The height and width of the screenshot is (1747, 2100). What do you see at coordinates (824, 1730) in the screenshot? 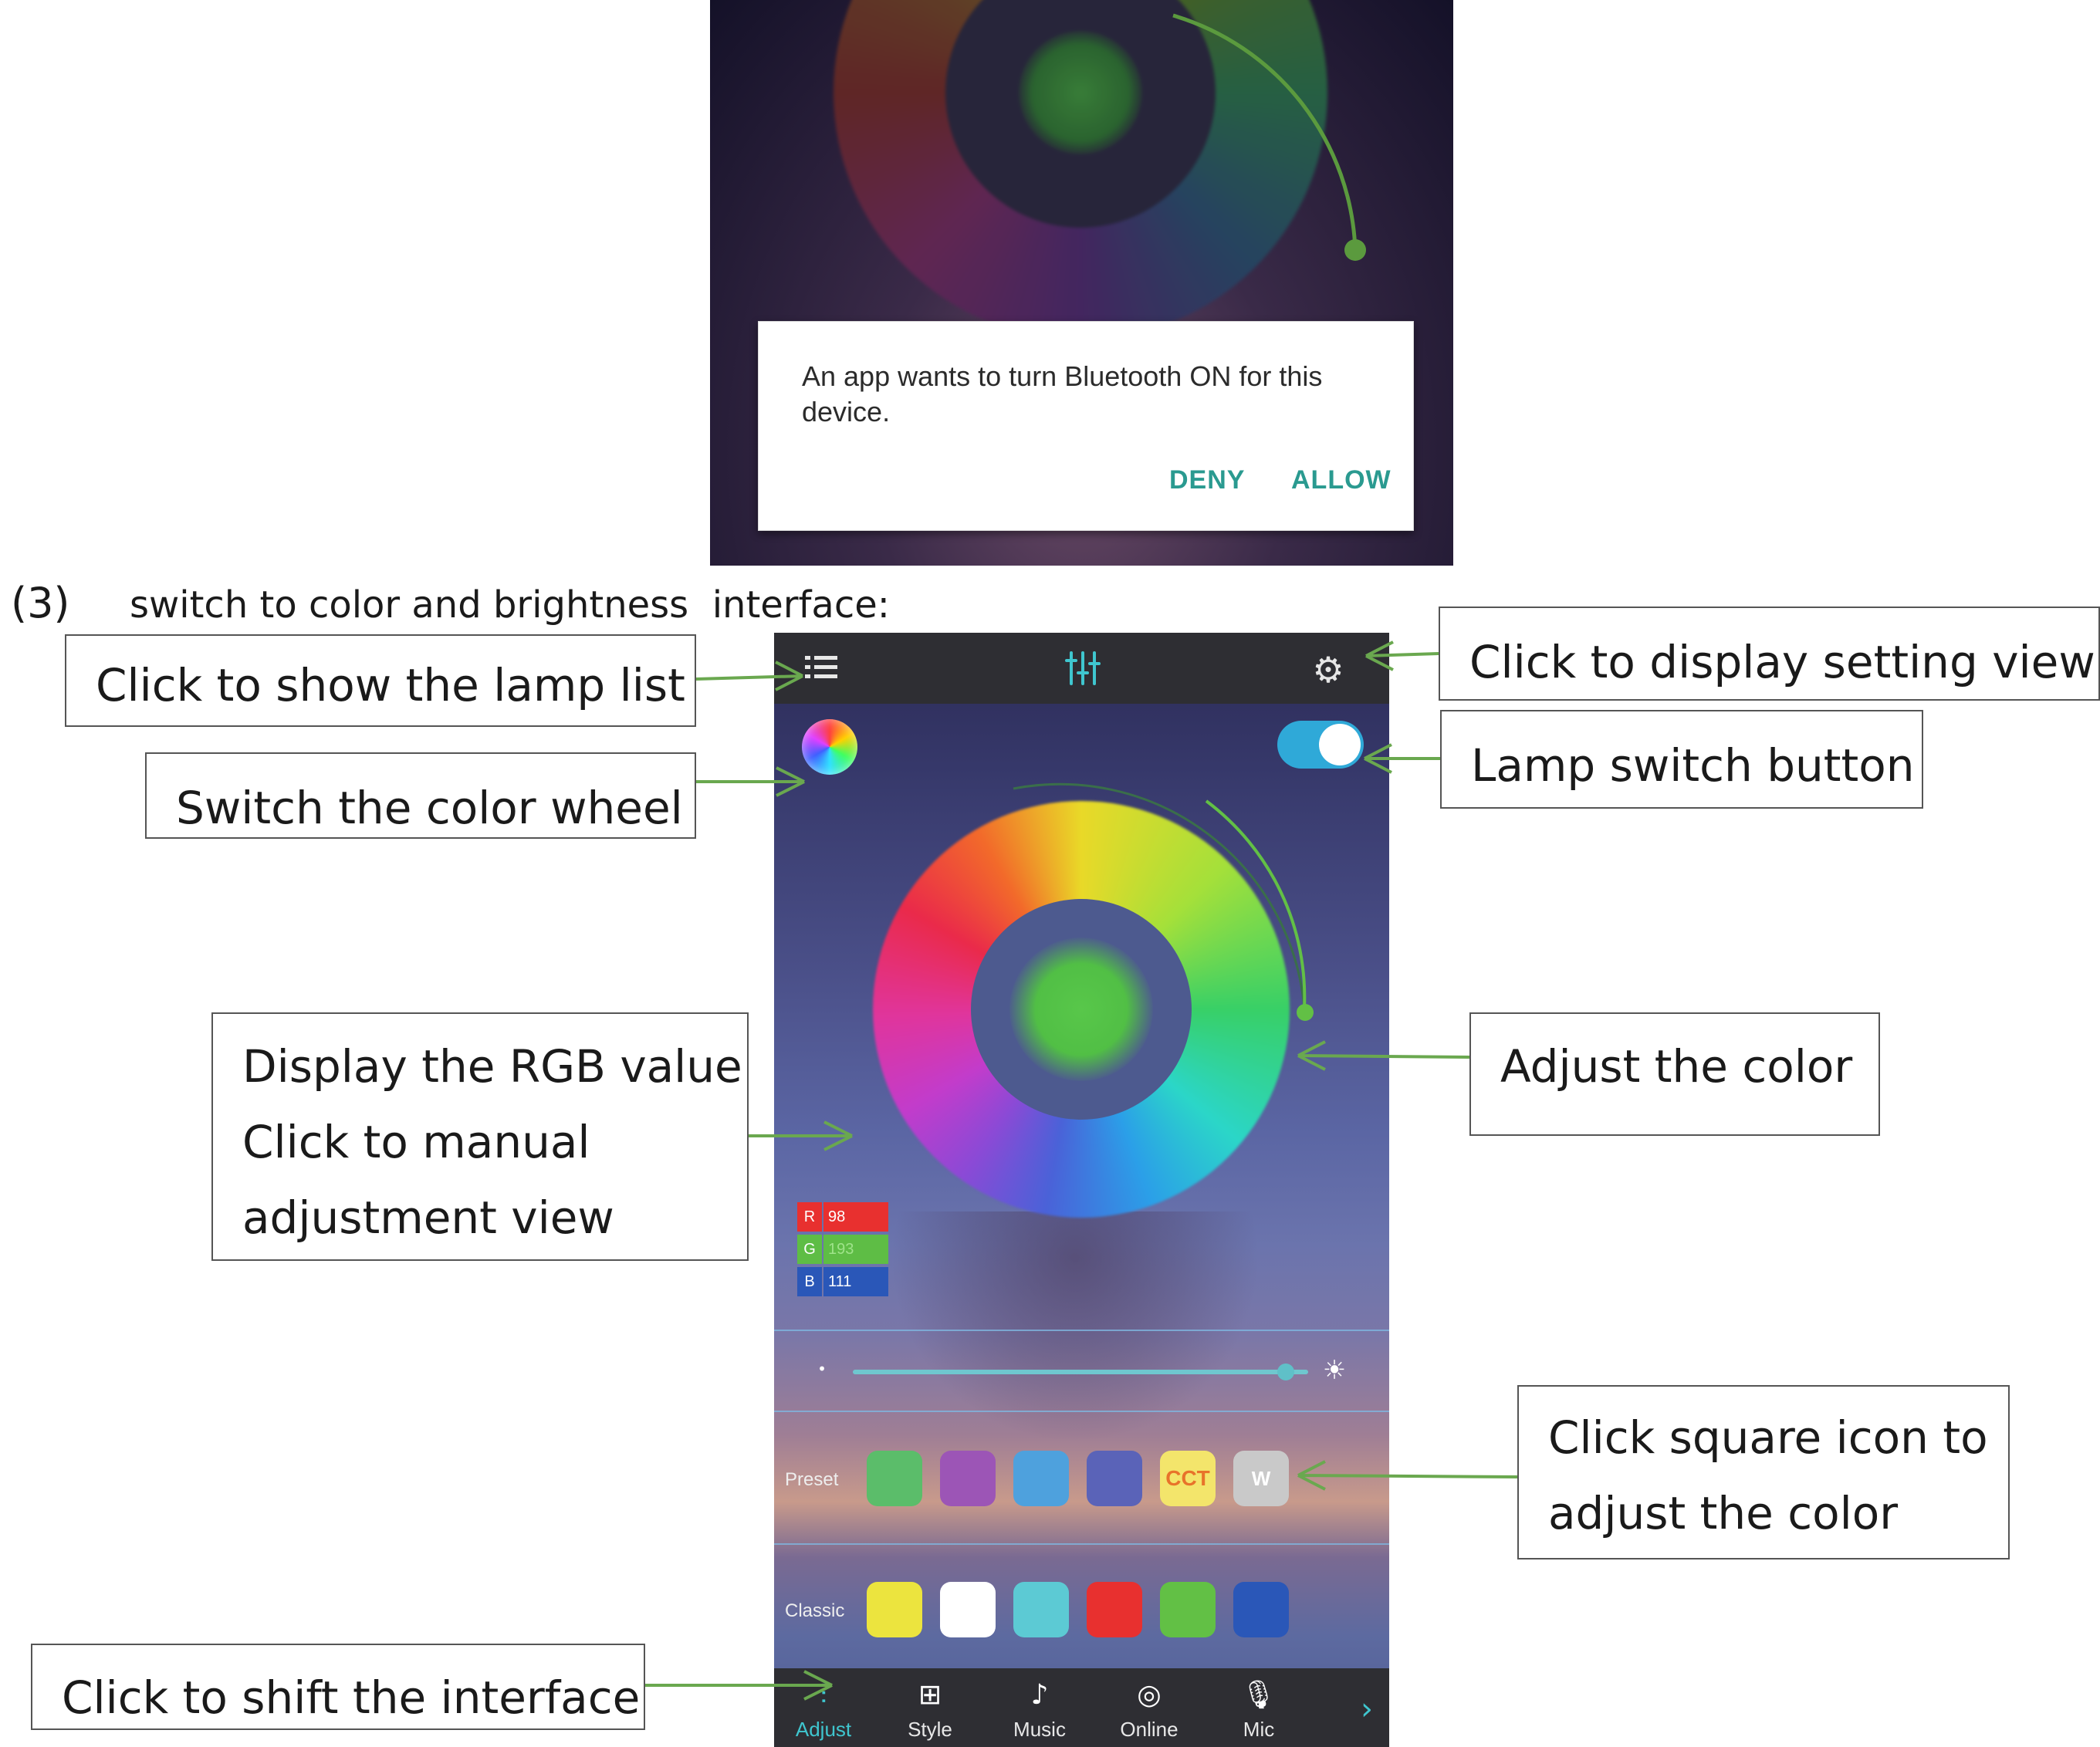
I see `tab-label: Adjust` at bounding box center [824, 1730].